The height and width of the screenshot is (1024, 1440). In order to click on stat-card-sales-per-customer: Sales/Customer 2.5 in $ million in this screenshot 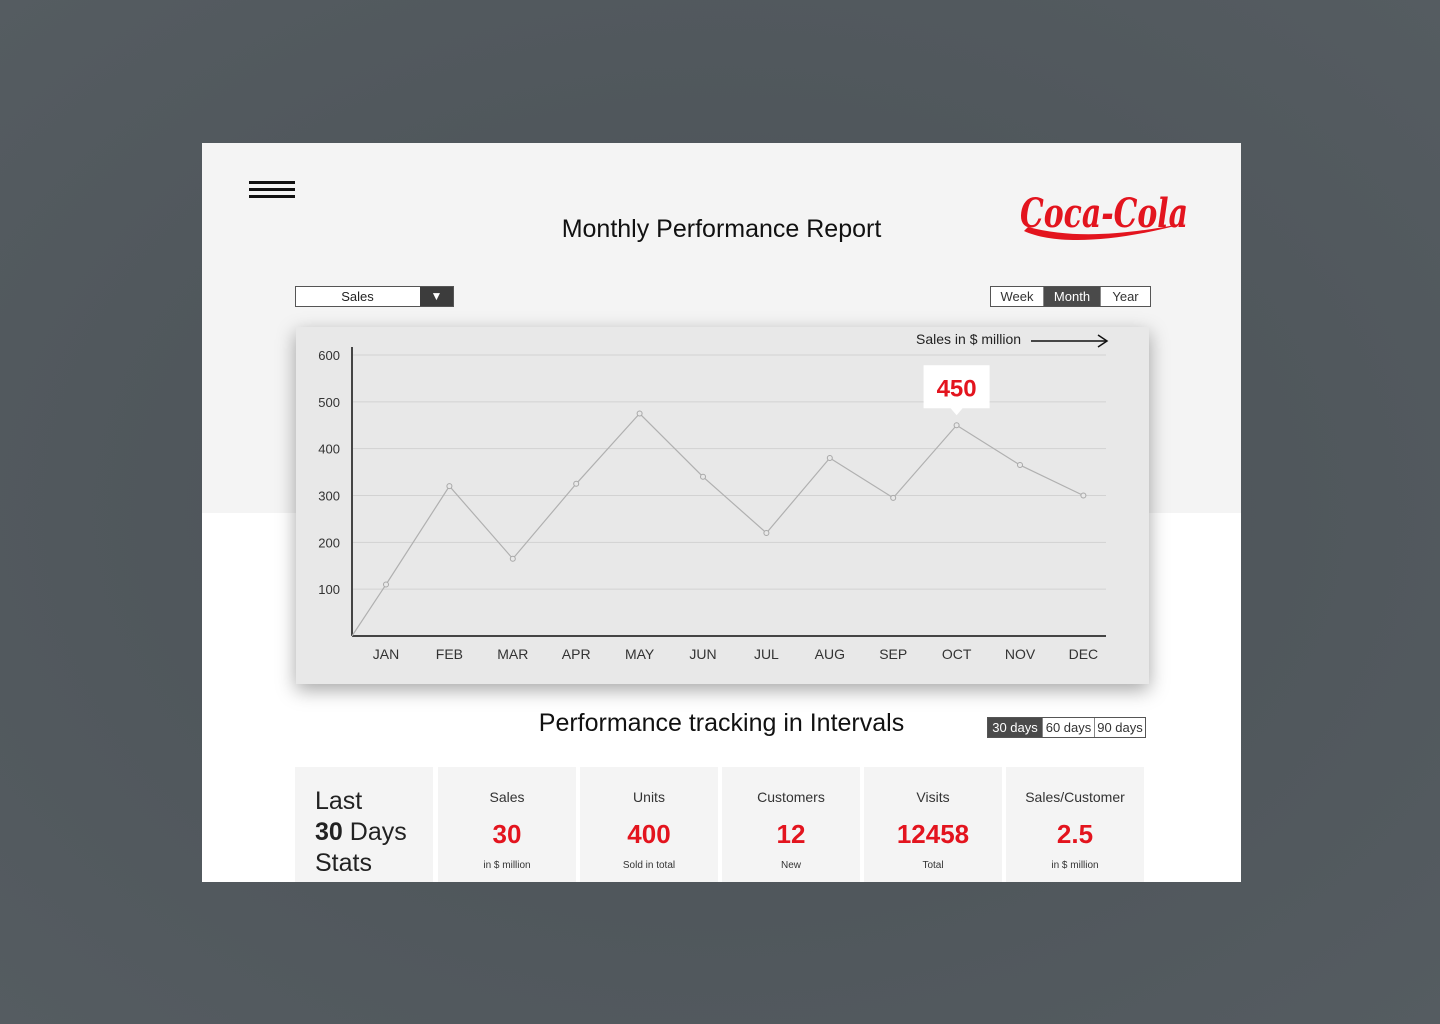, I will do `click(1075, 824)`.